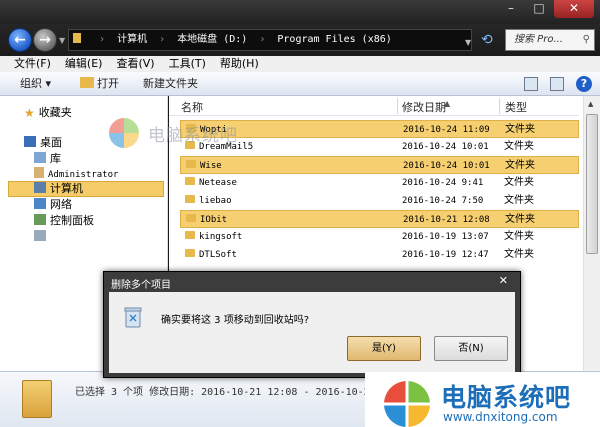  I want to click on file-row: kingsoft 2016-10-19 13:07 文件夹, so click(379, 237).